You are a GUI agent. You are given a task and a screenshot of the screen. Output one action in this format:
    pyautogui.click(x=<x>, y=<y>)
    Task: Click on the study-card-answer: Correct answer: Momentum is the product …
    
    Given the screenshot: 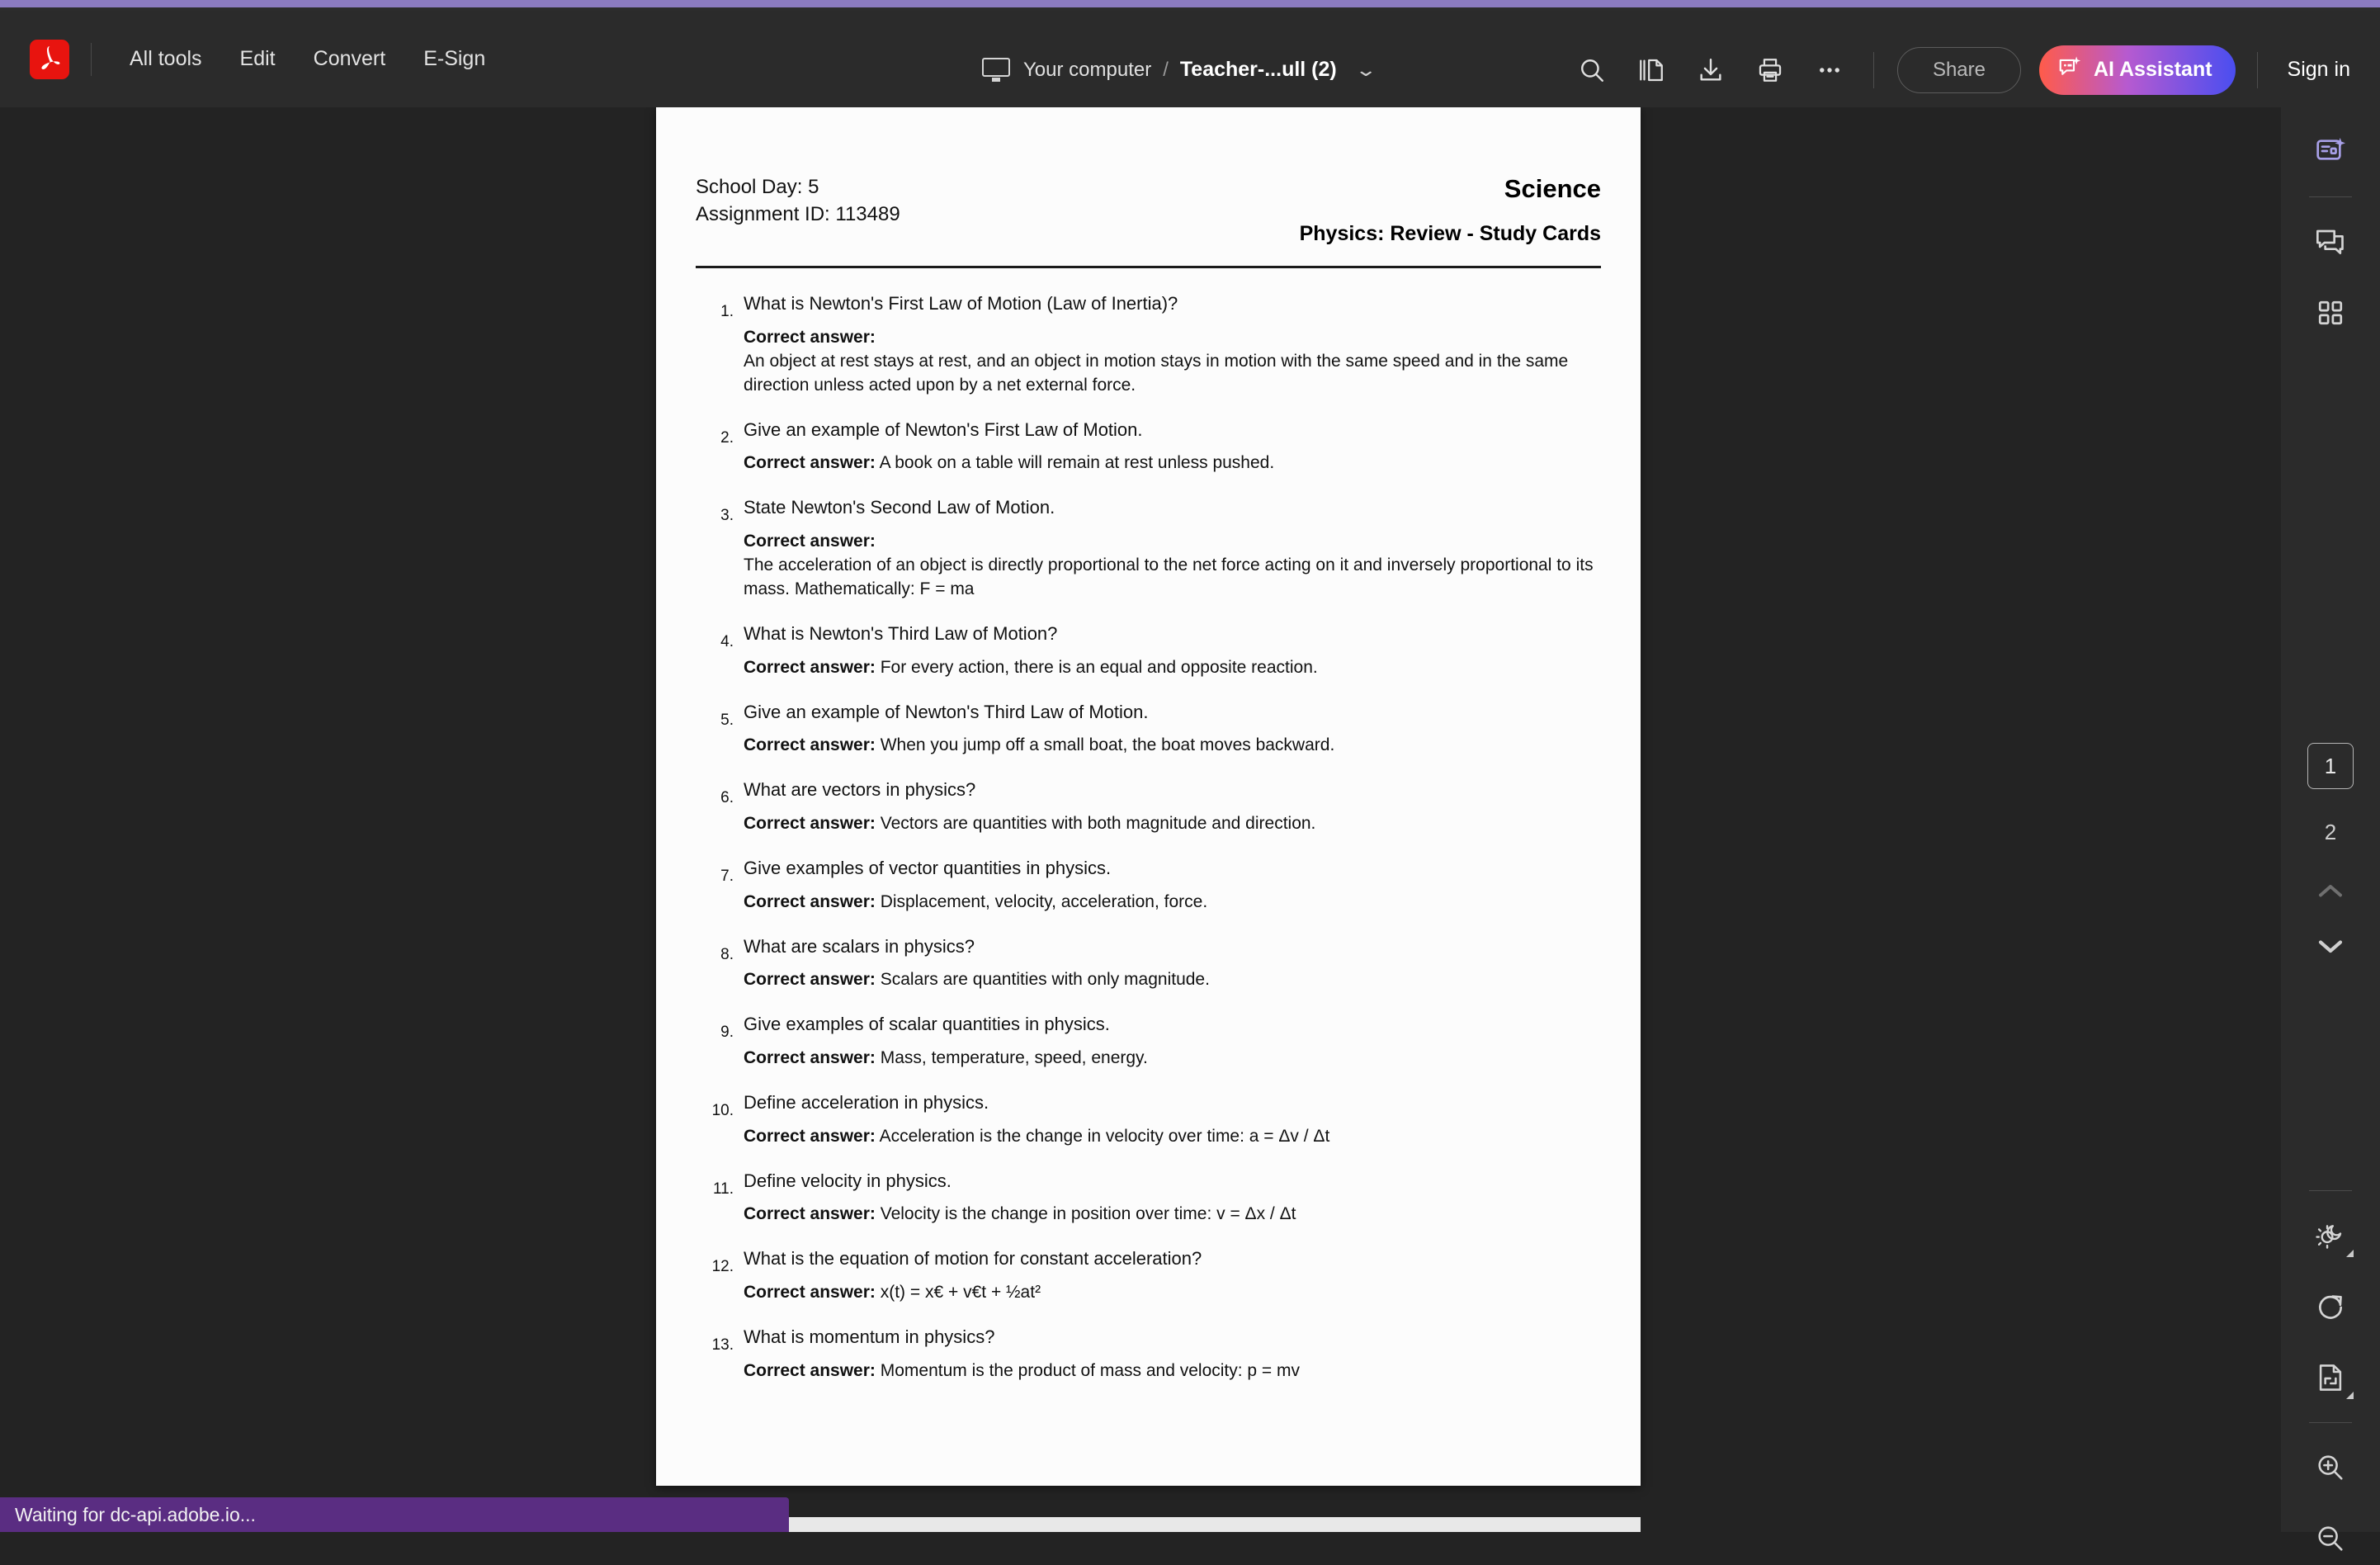 What is the action you would take?
    pyautogui.click(x=1172, y=1371)
    